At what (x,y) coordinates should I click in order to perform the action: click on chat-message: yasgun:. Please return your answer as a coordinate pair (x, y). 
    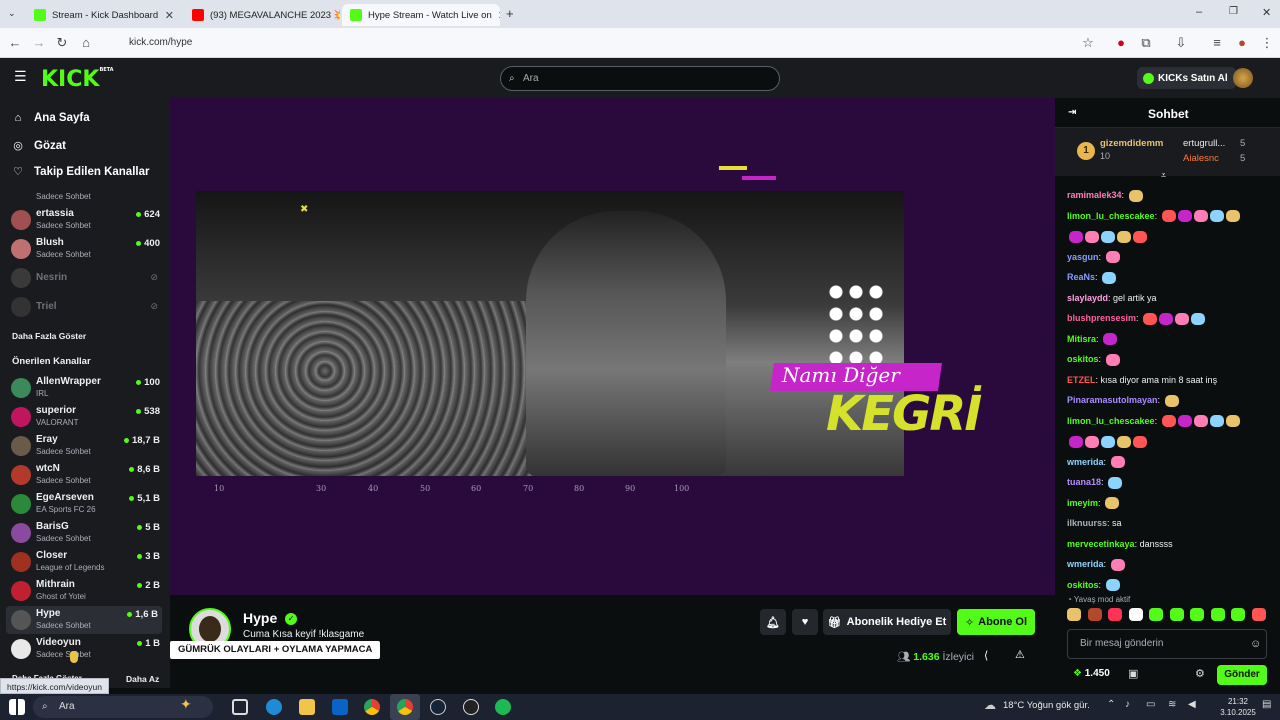
    Looking at the image, I should click on (1169, 257).